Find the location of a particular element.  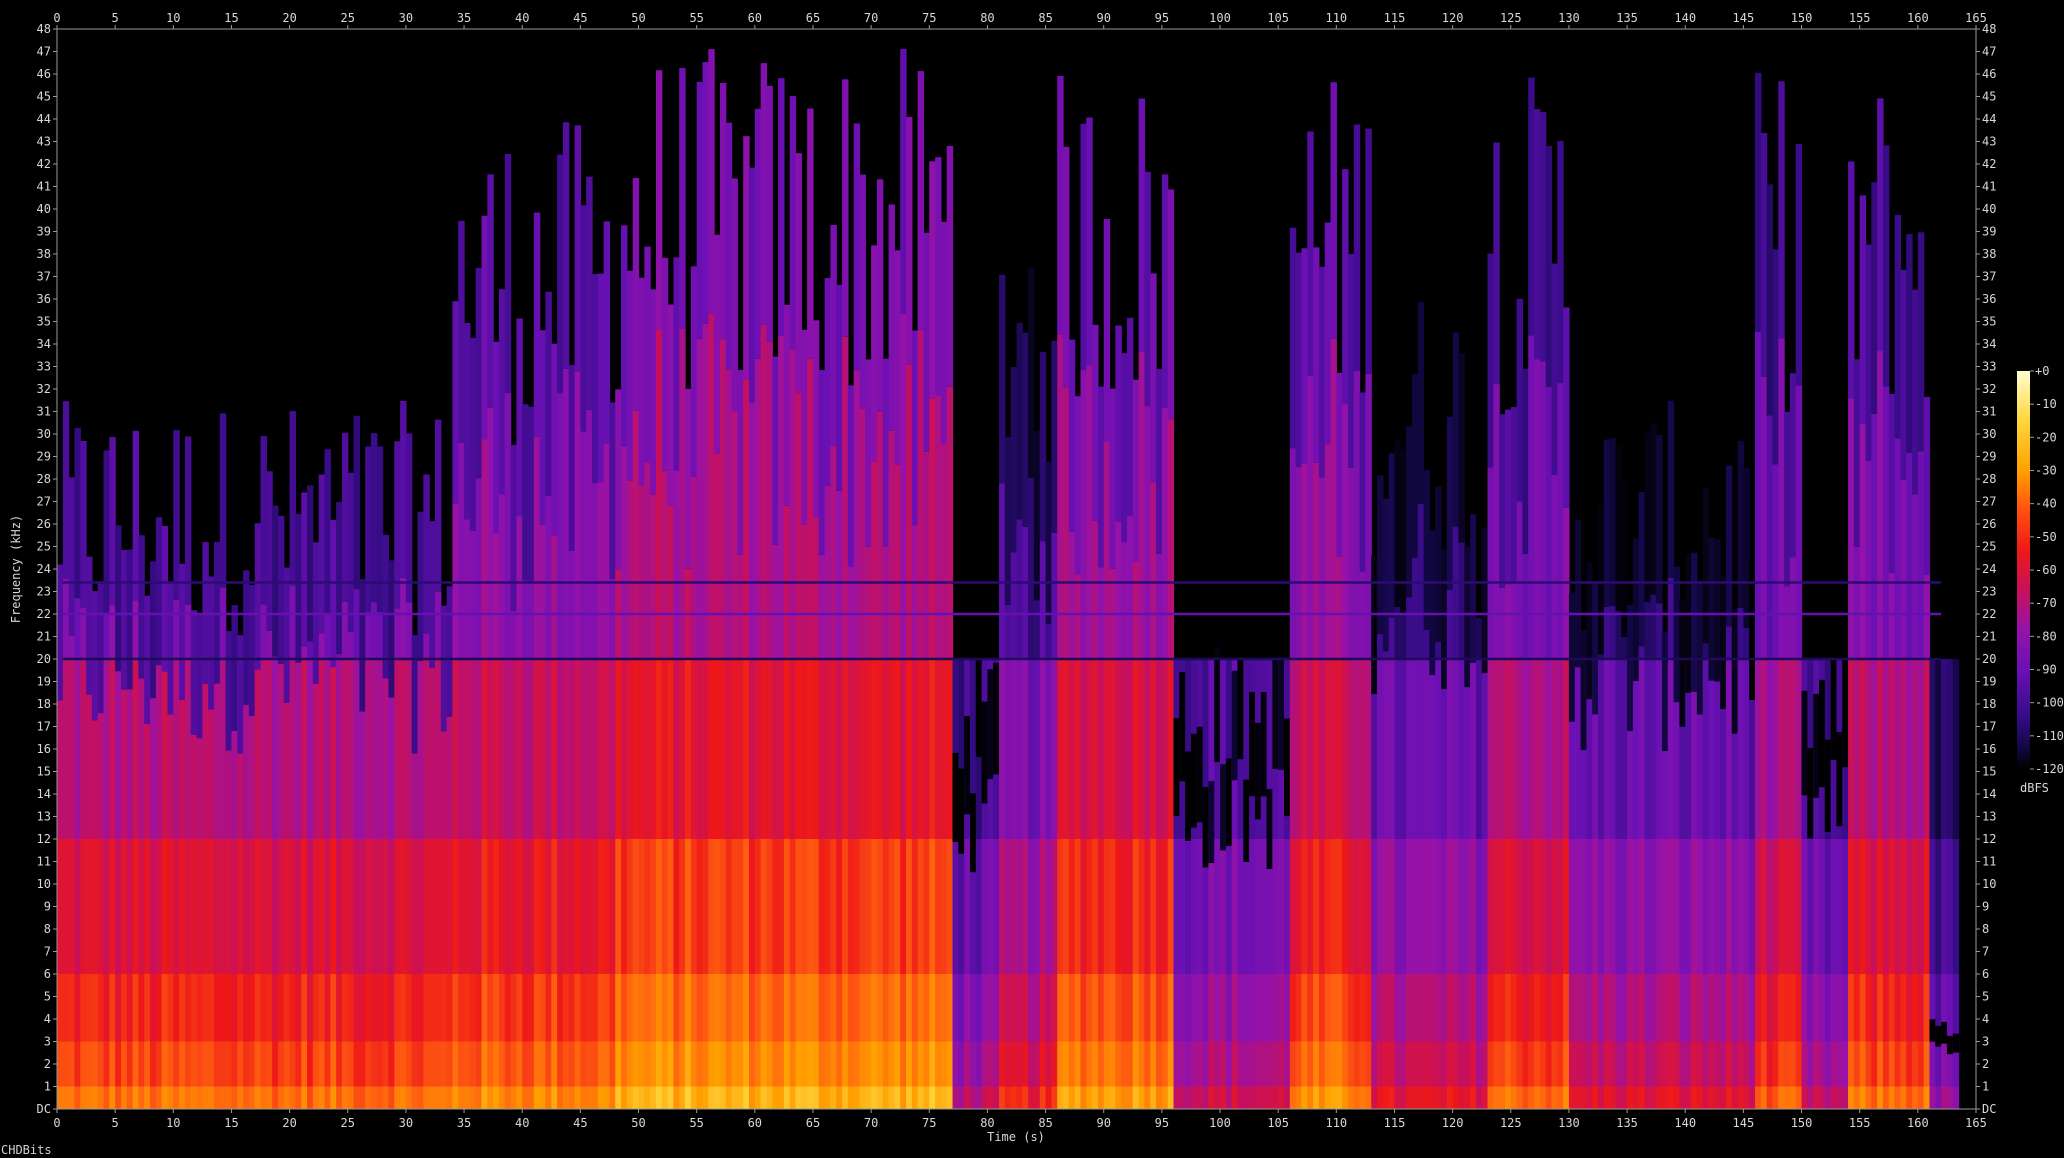

y-tick-label: 24 is located at coordinates (1989, 569).